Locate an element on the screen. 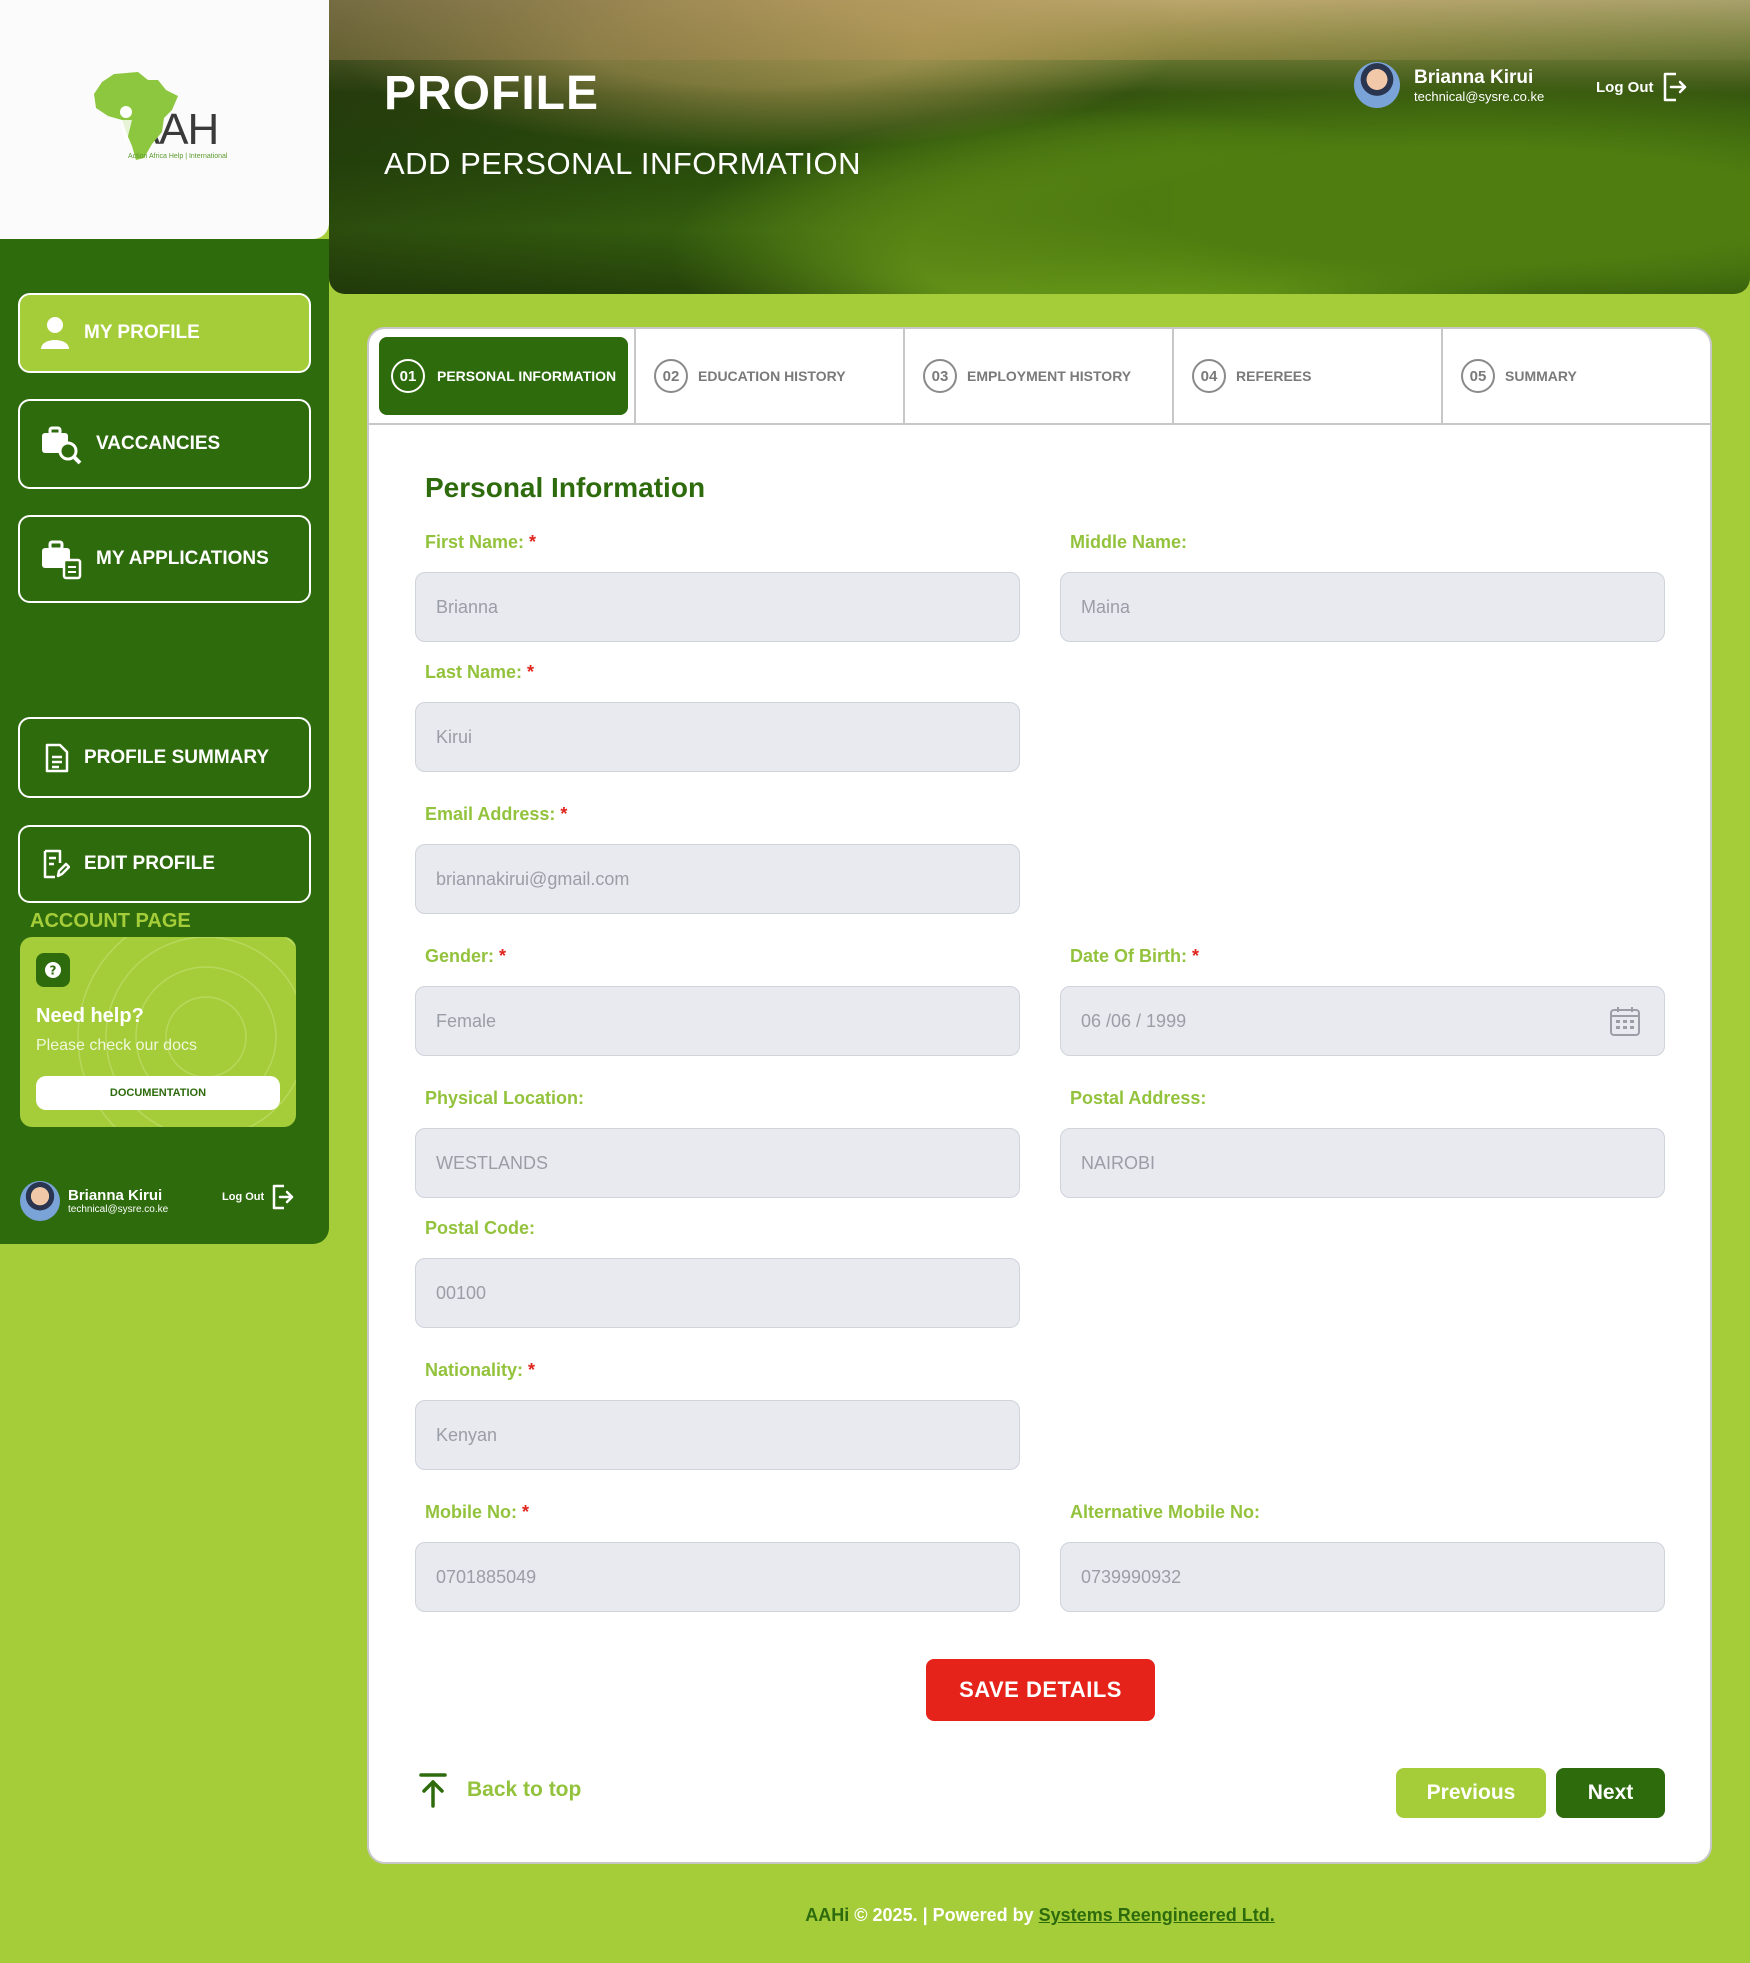  help-question-icon: ? is located at coordinates (53, 970).